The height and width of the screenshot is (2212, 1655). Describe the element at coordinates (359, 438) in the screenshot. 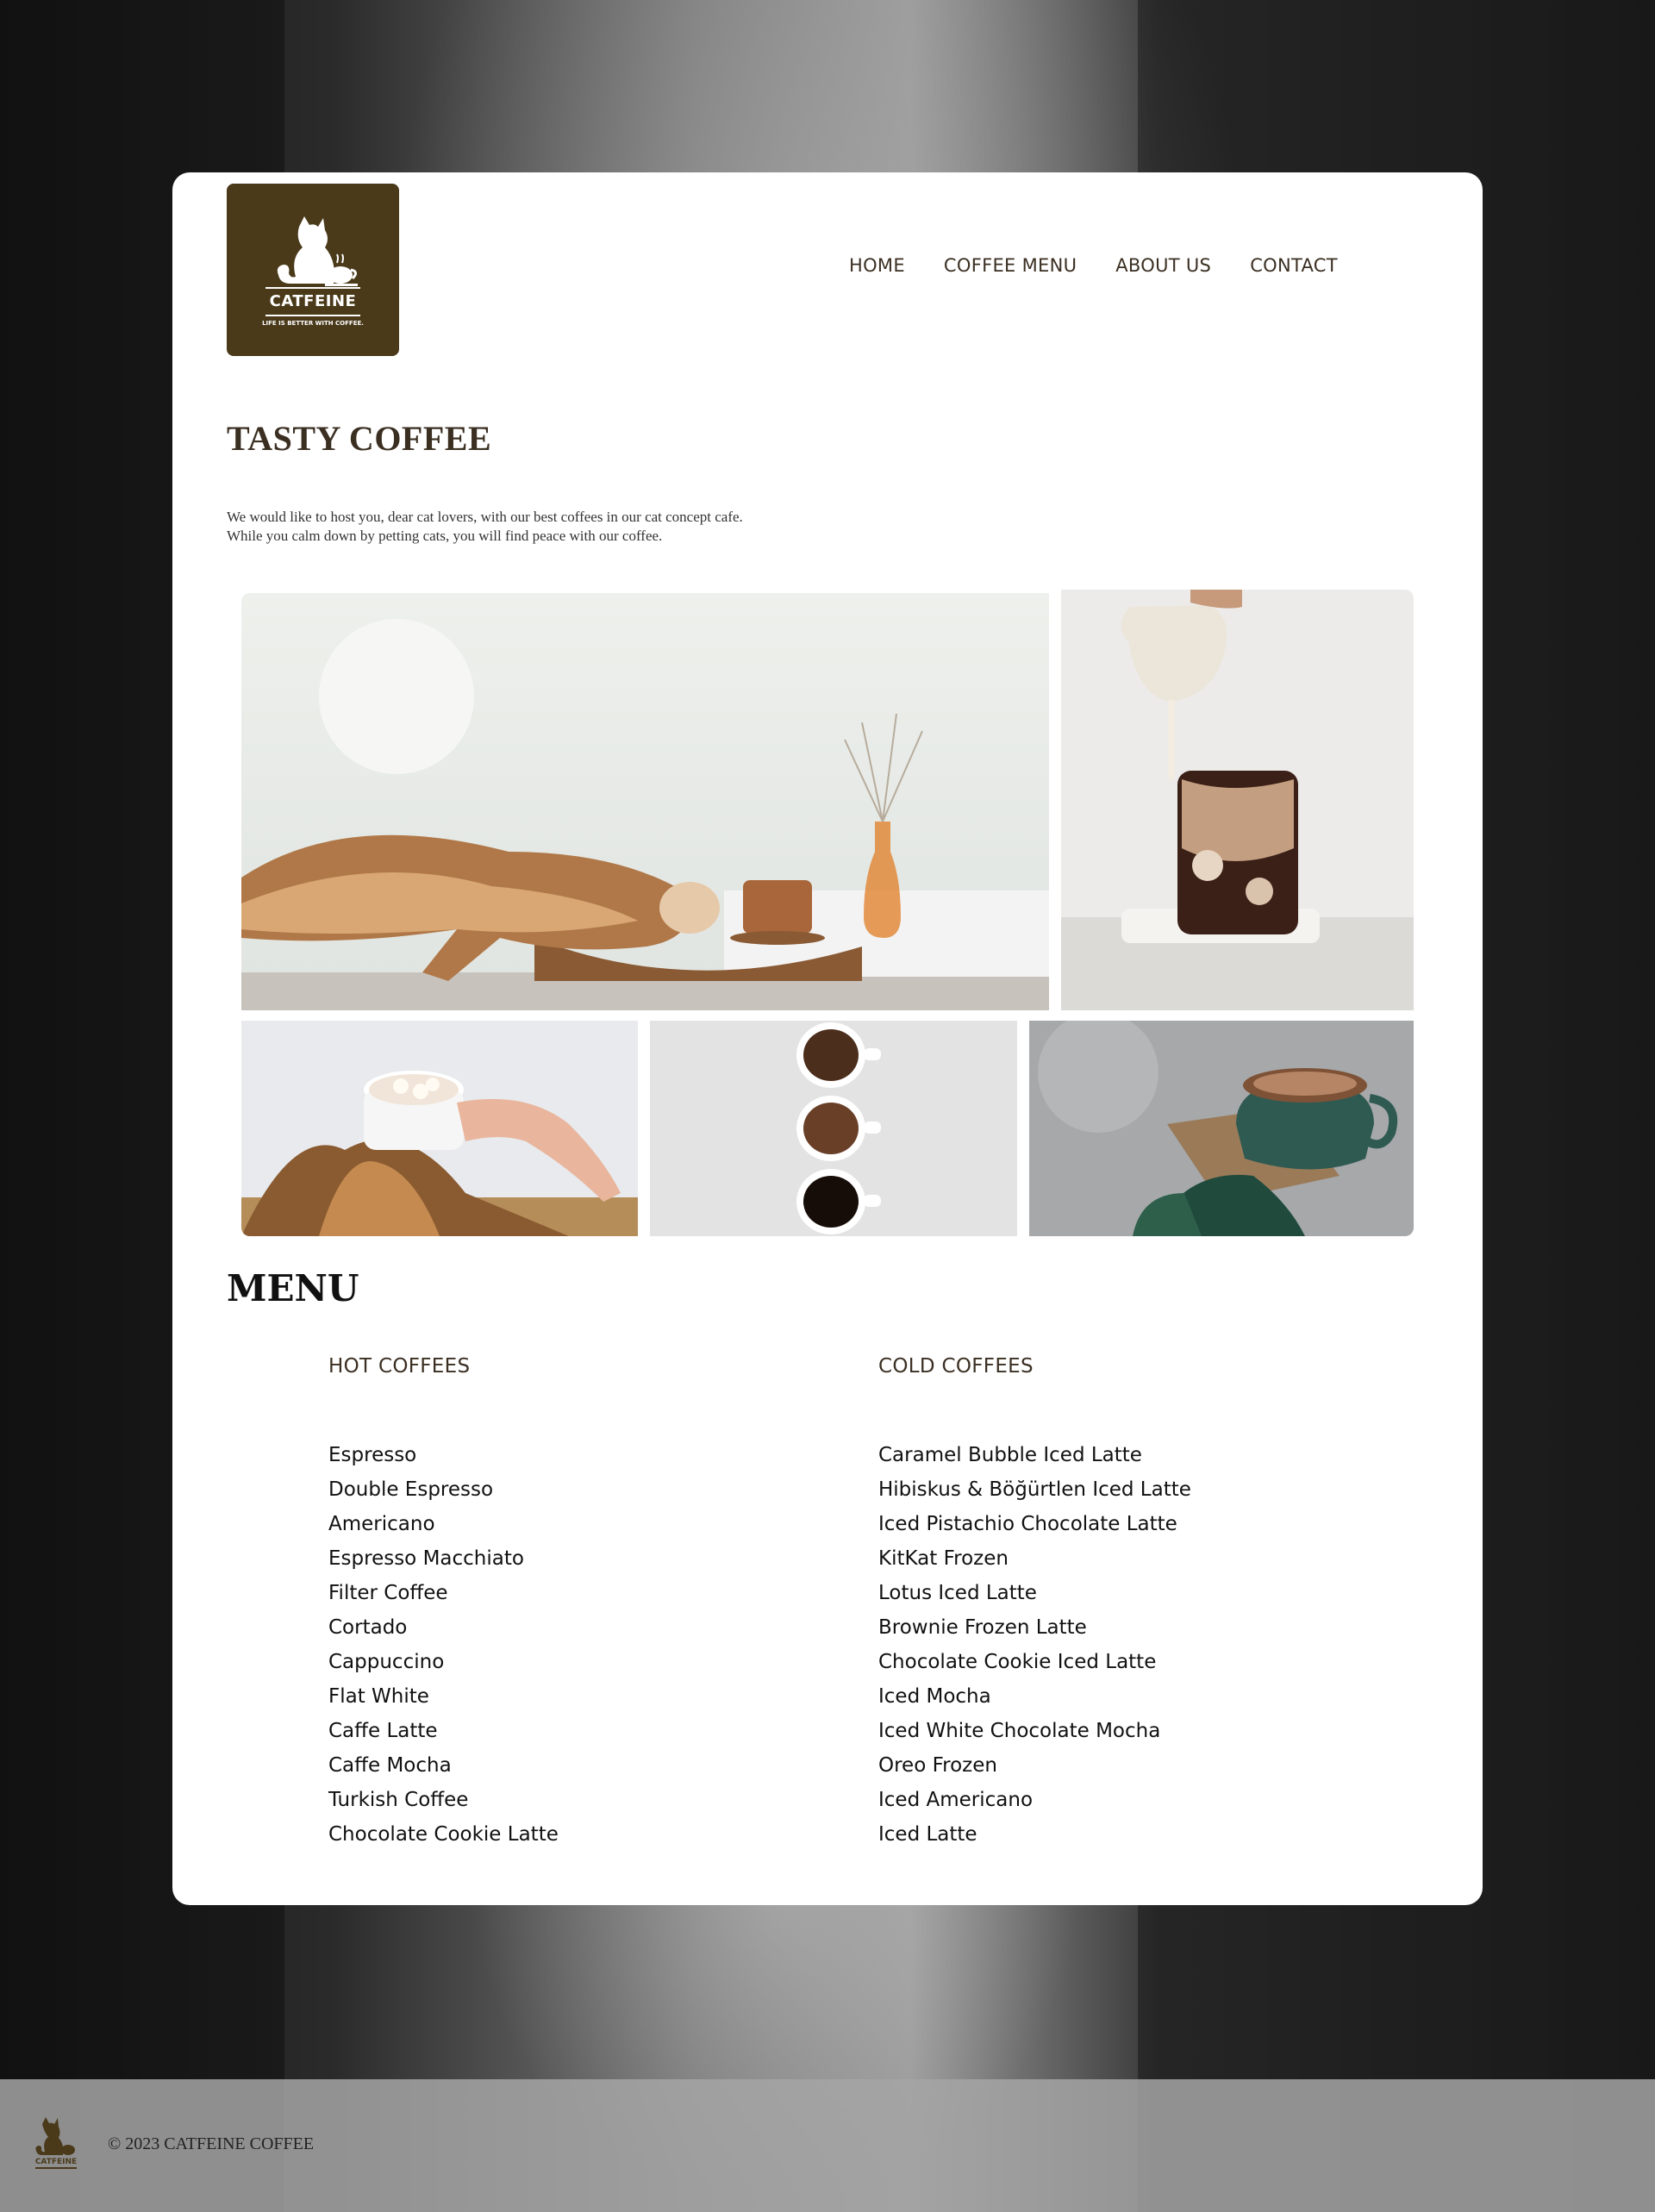

I see `page-title: TASTY COFFEE` at that location.